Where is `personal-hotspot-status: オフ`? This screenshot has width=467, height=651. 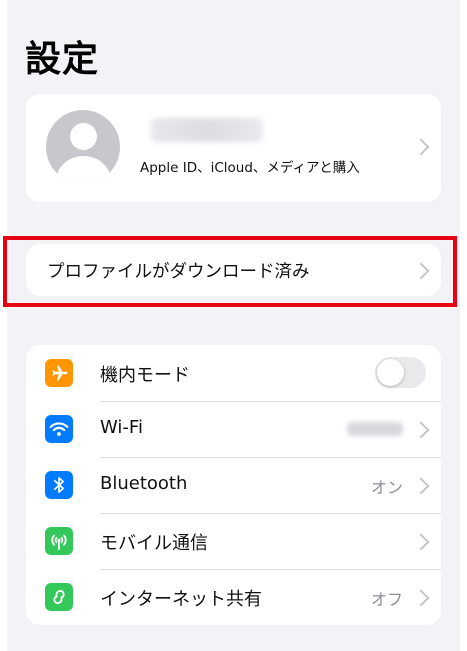
personal-hotspot-status: オフ is located at coordinates (386, 599).